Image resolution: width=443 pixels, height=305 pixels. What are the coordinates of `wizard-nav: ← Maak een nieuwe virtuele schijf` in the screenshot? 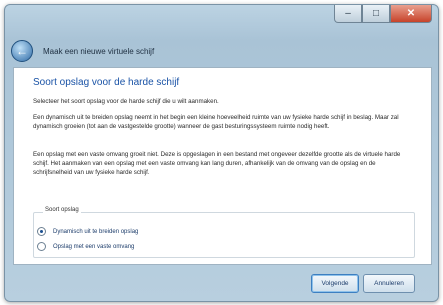 It's located at (82, 51).